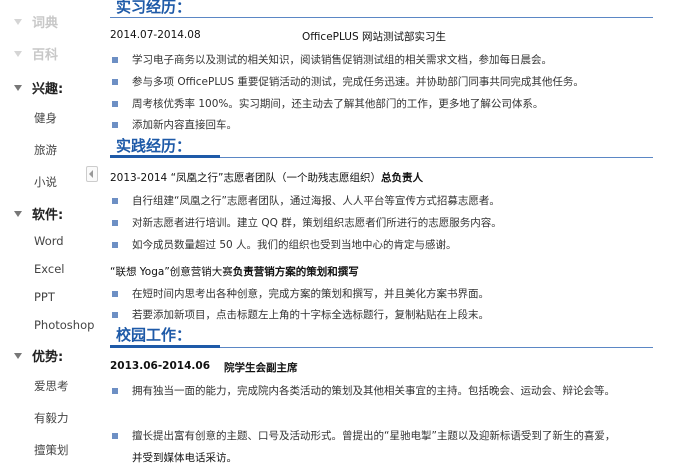  I want to click on campus-date: 2013.06-2014.06, so click(160, 366).